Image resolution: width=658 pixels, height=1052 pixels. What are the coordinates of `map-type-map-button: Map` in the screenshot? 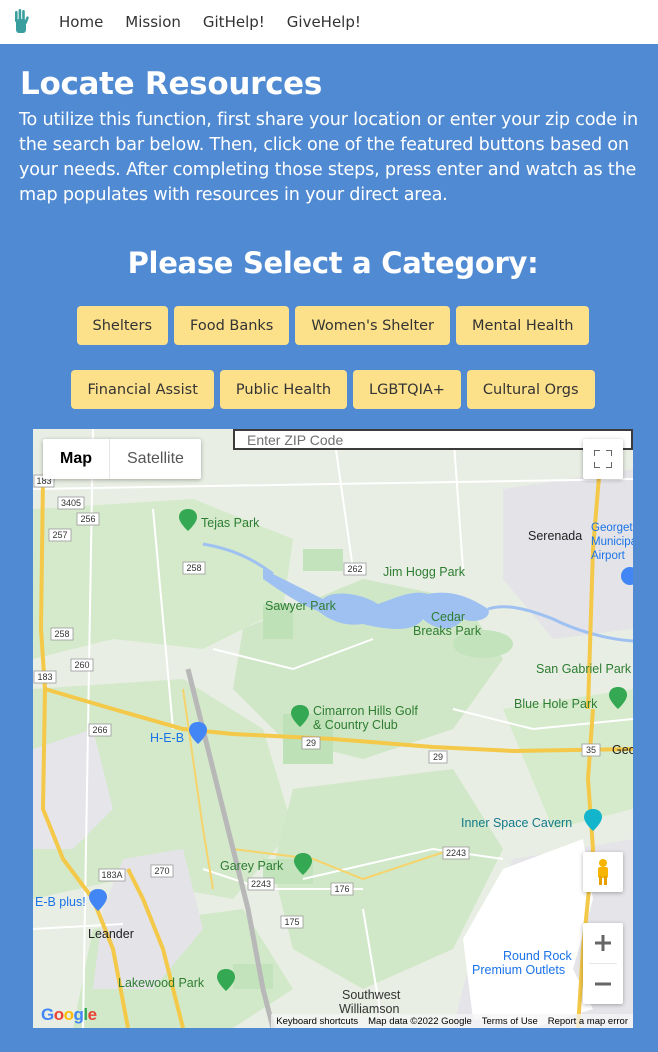 It's located at (76, 459).